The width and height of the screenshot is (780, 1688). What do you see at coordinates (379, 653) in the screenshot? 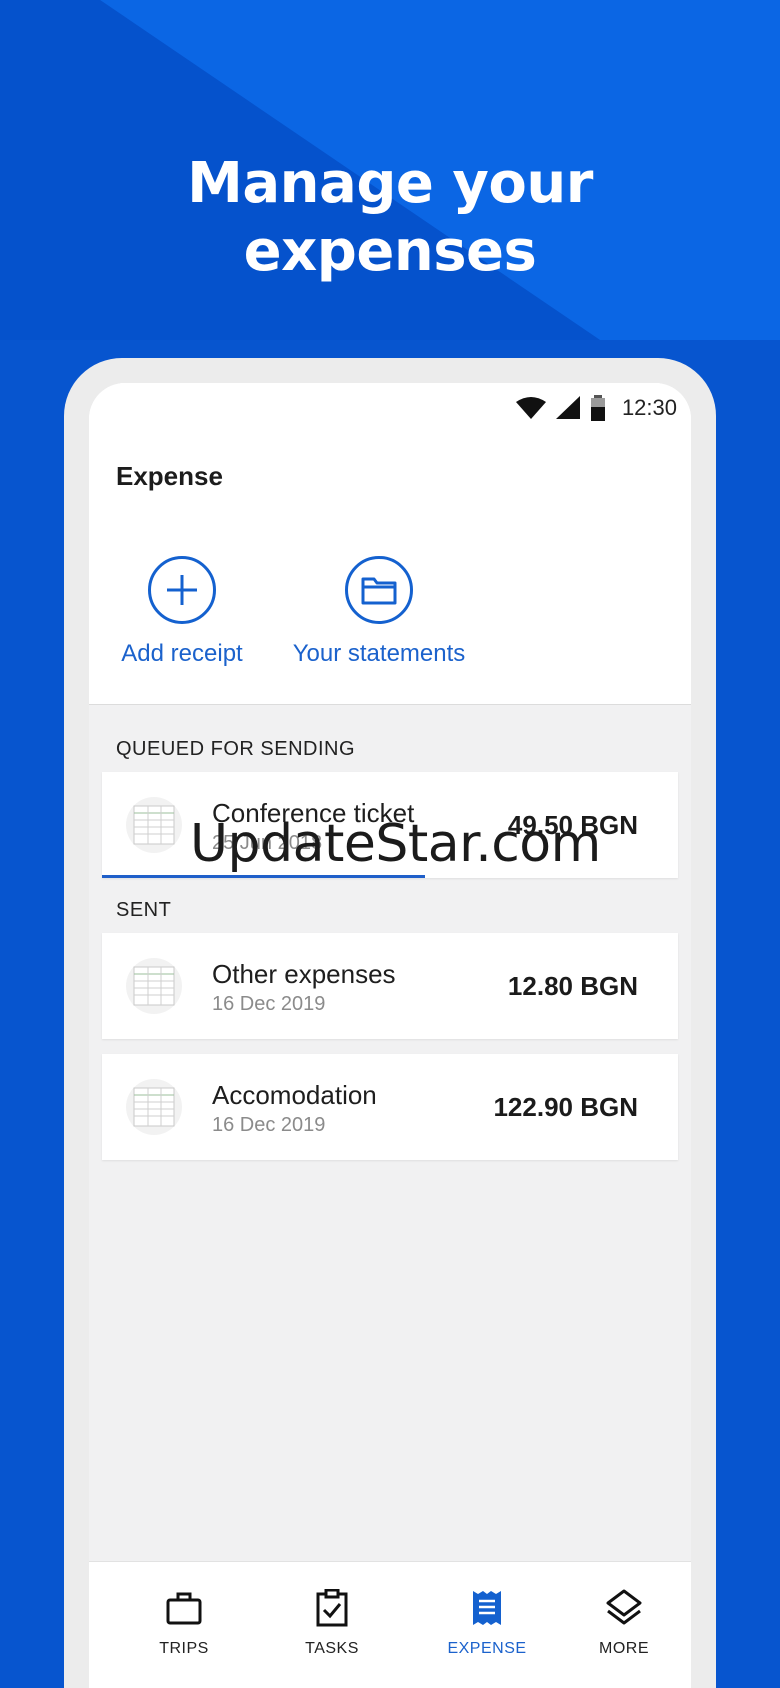
I see `your-statements-label: Your statements` at bounding box center [379, 653].